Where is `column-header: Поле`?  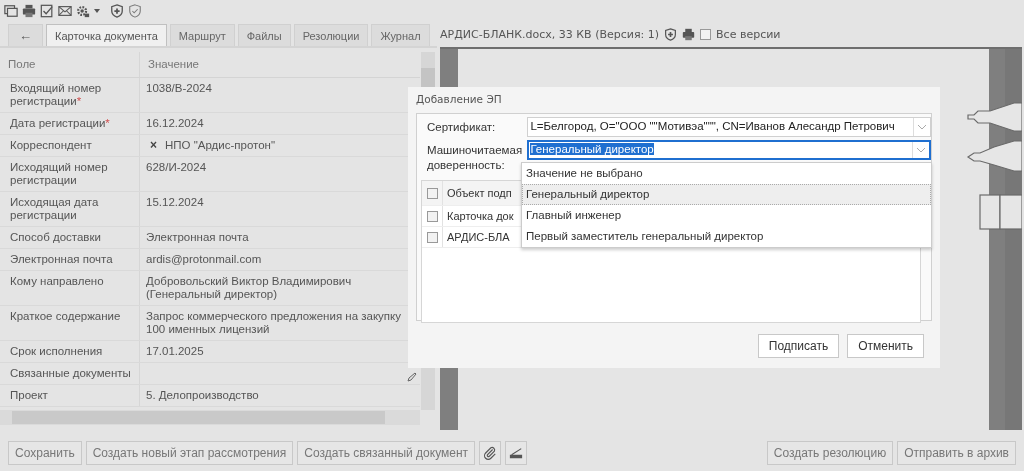 column-header: Поле is located at coordinates (70, 64).